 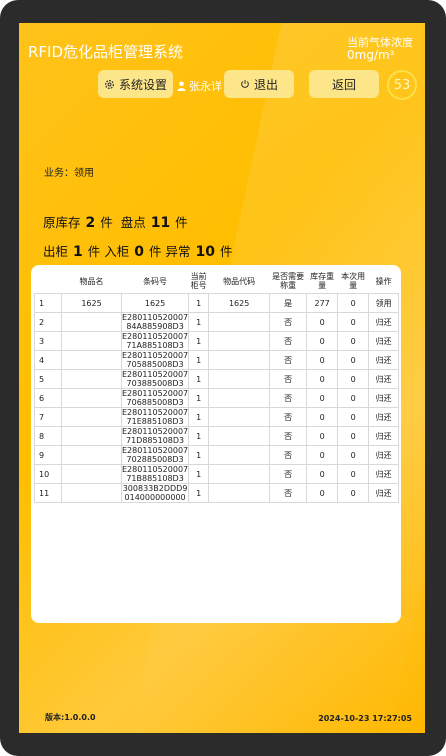 What do you see at coordinates (106, 52) in the screenshot?
I see `app-title: RFID危化品柜管理系统` at bounding box center [106, 52].